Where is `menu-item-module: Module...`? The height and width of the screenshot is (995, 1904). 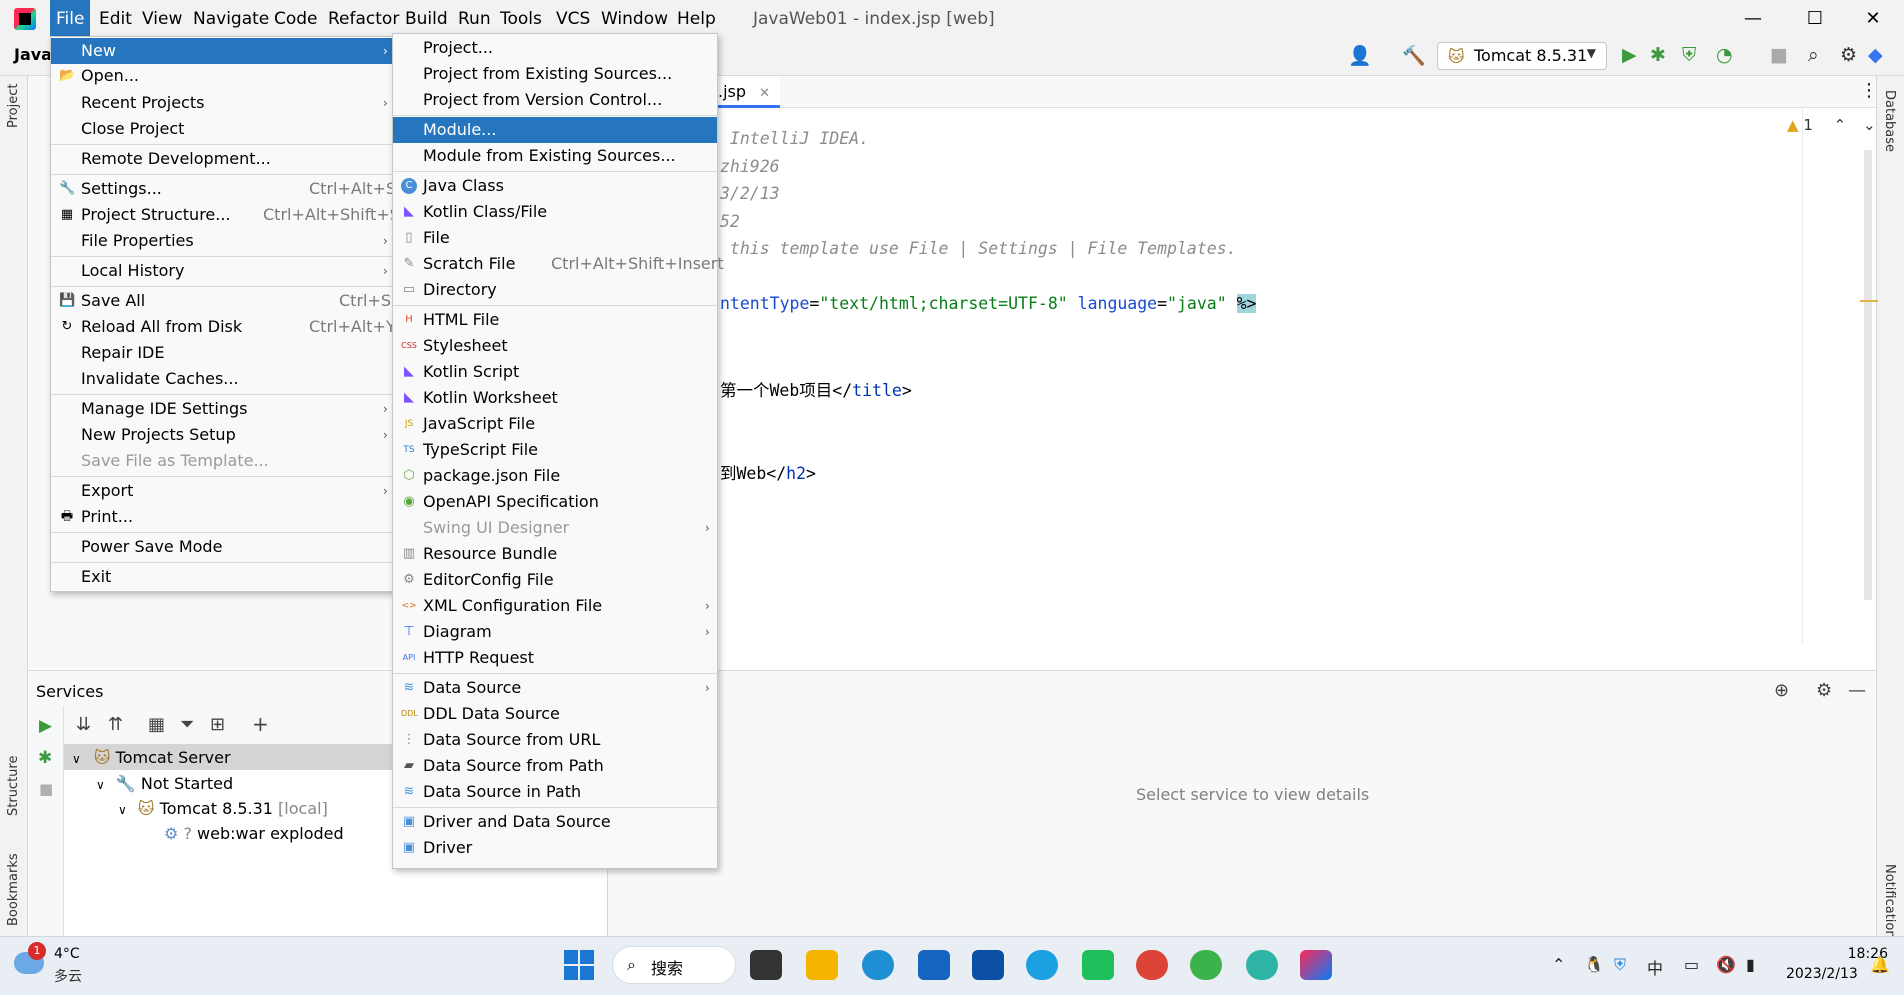
menu-item-module: Module... is located at coordinates (555, 130).